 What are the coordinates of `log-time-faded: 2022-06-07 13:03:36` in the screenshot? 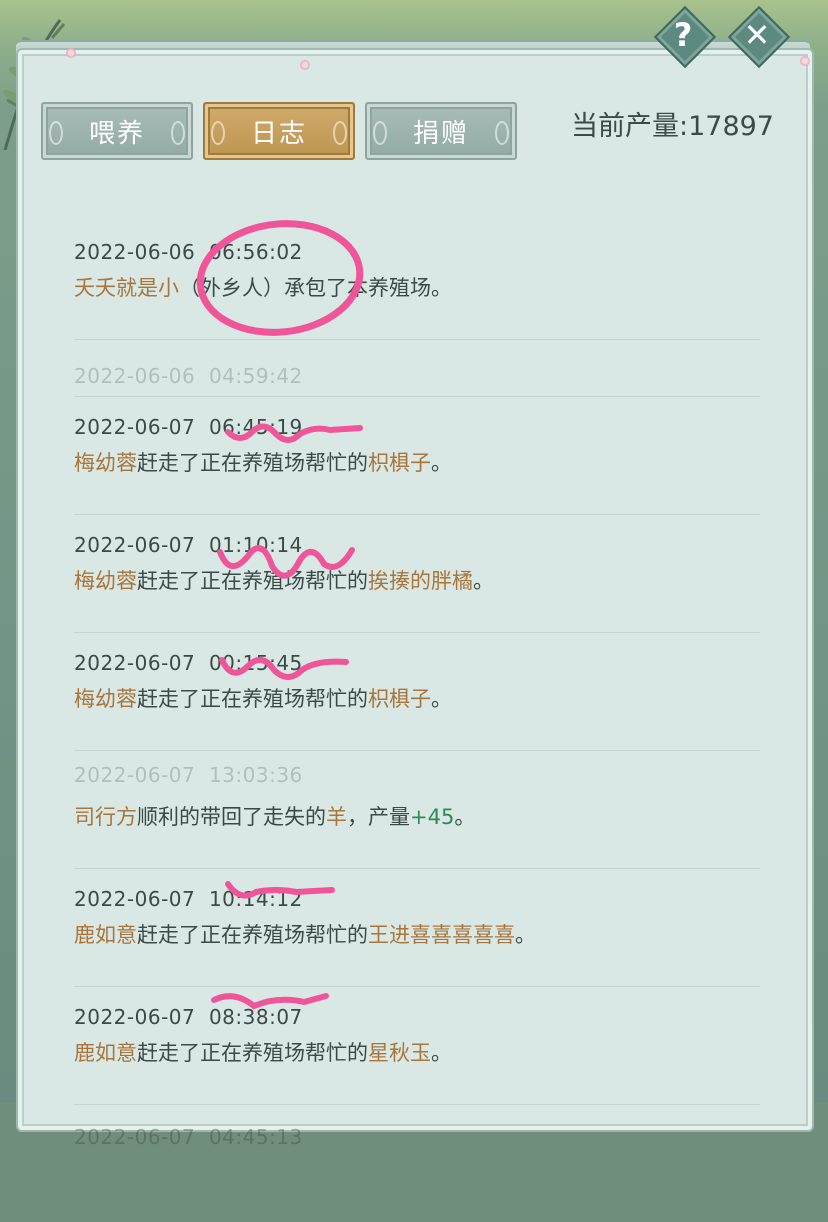 It's located at (188, 775).